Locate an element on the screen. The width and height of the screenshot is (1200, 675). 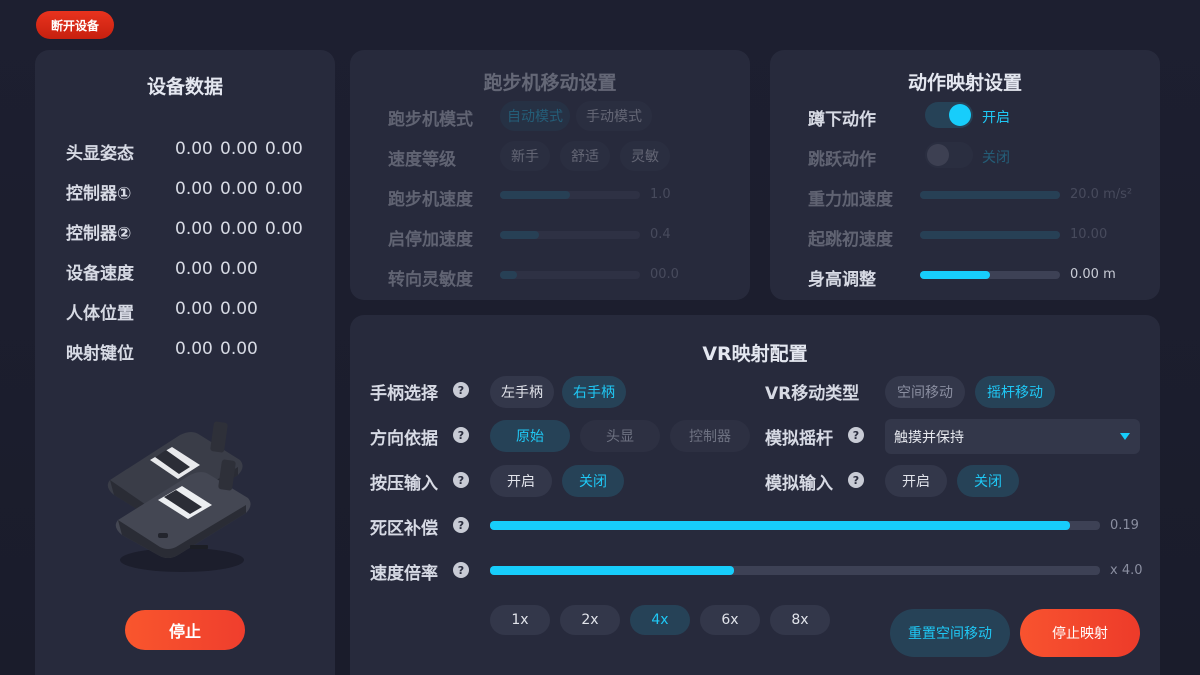
stop-mapping-button: 停止映射 is located at coordinates (1080, 633).